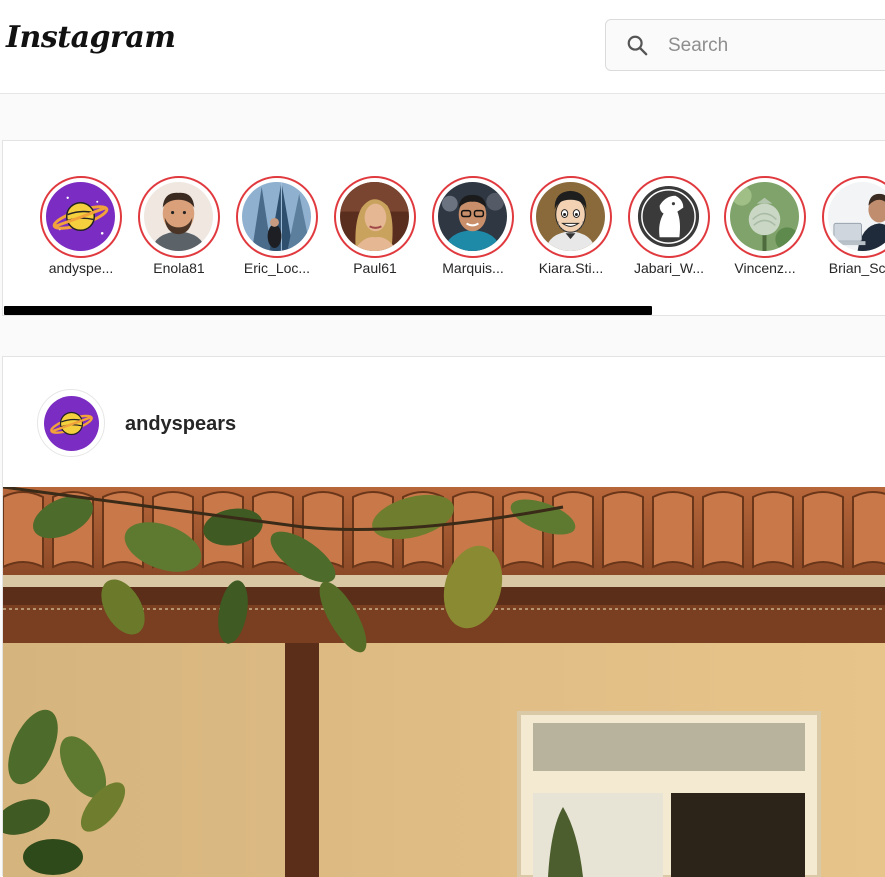 This screenshot has height=877, width=885. I want to click on story-item: Paul61, so click(375, 226).